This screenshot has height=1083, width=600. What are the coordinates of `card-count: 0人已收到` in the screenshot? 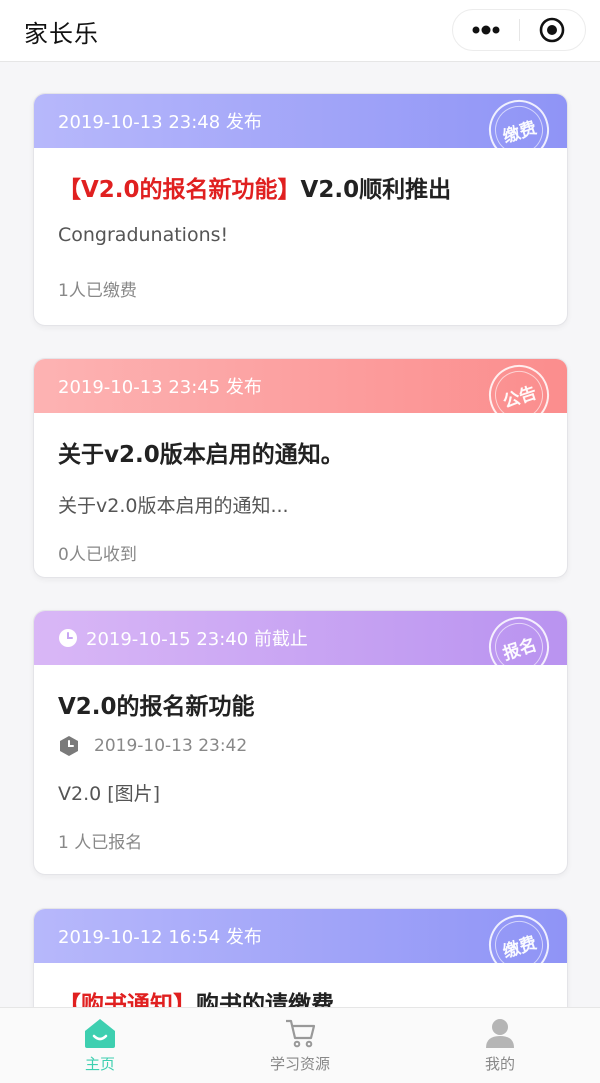 It's located at (97, 555).